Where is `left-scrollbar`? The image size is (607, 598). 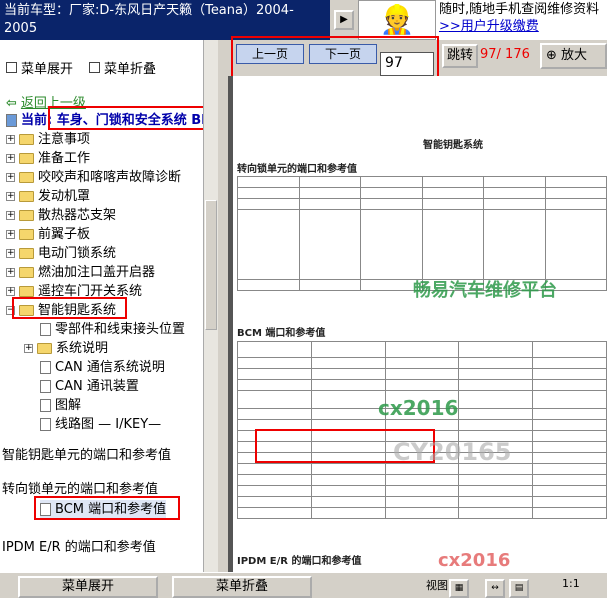
left-scrollbar is located at coordinates (210, 306).